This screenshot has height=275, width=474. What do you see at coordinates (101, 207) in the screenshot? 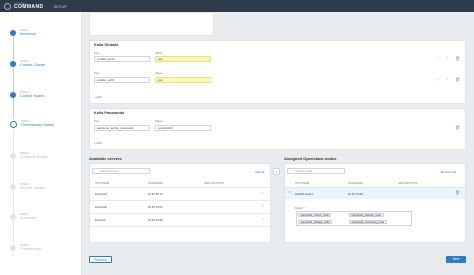
I see `hostname-cell: kvmhost2` at bounding box center [101, 207].